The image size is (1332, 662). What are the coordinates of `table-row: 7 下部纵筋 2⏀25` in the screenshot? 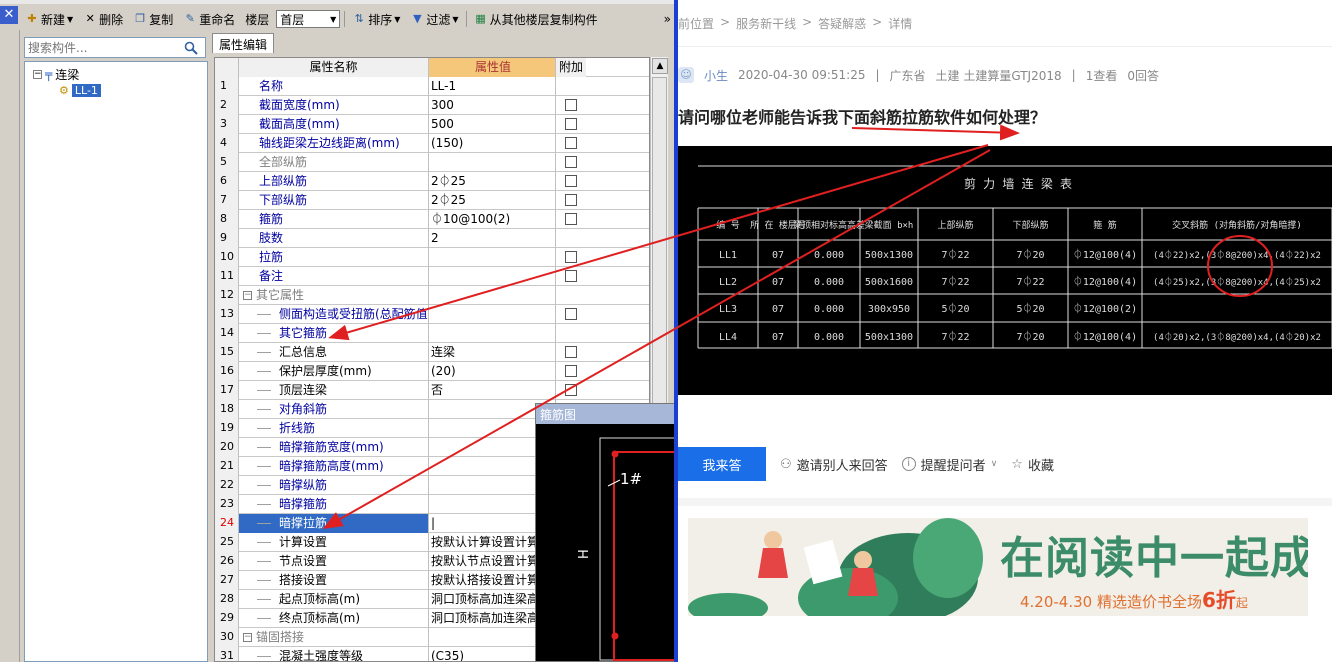 It's located at (432, 200).